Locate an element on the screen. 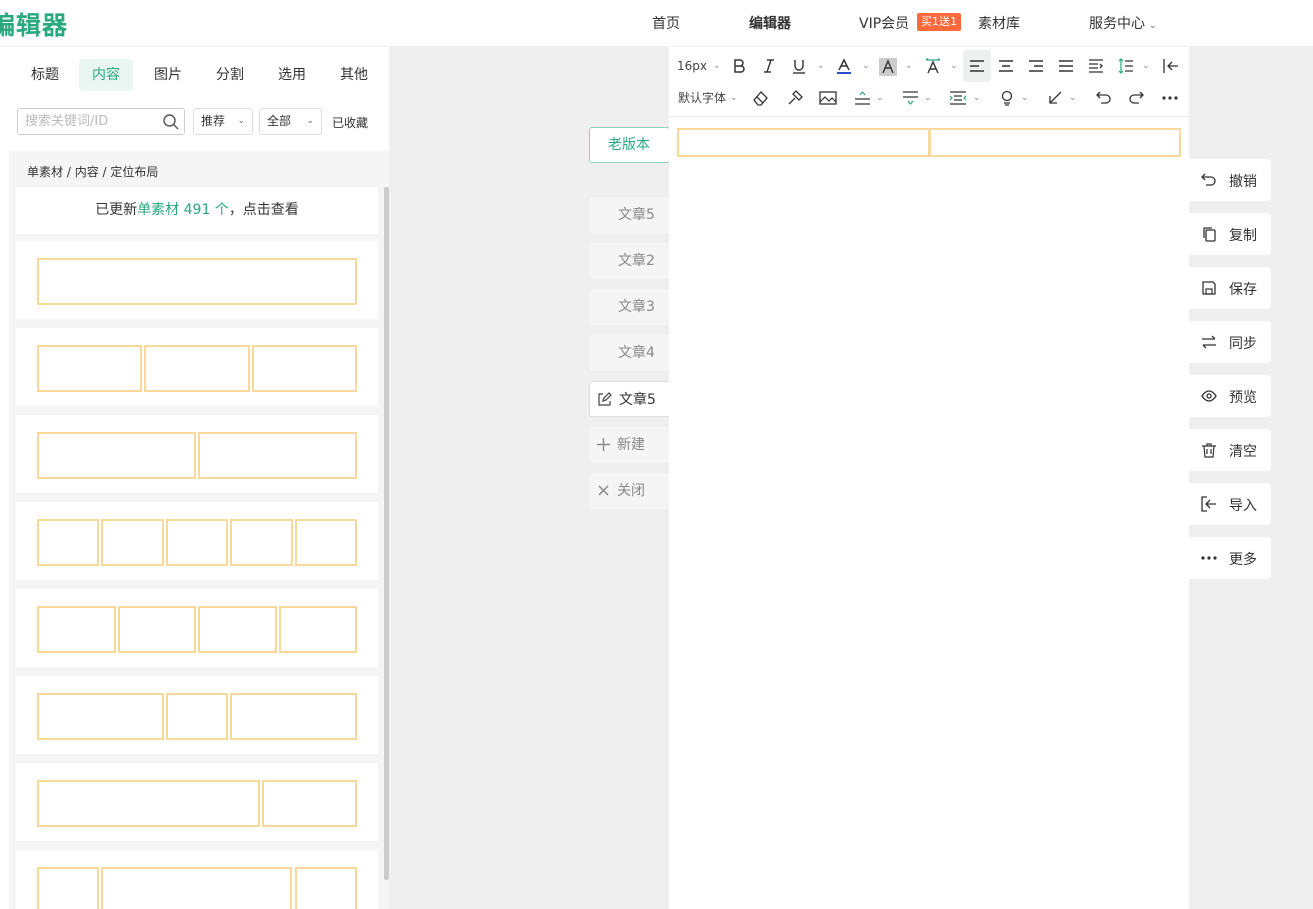  import-action: 导入 is located at coordinates (1230, 504).